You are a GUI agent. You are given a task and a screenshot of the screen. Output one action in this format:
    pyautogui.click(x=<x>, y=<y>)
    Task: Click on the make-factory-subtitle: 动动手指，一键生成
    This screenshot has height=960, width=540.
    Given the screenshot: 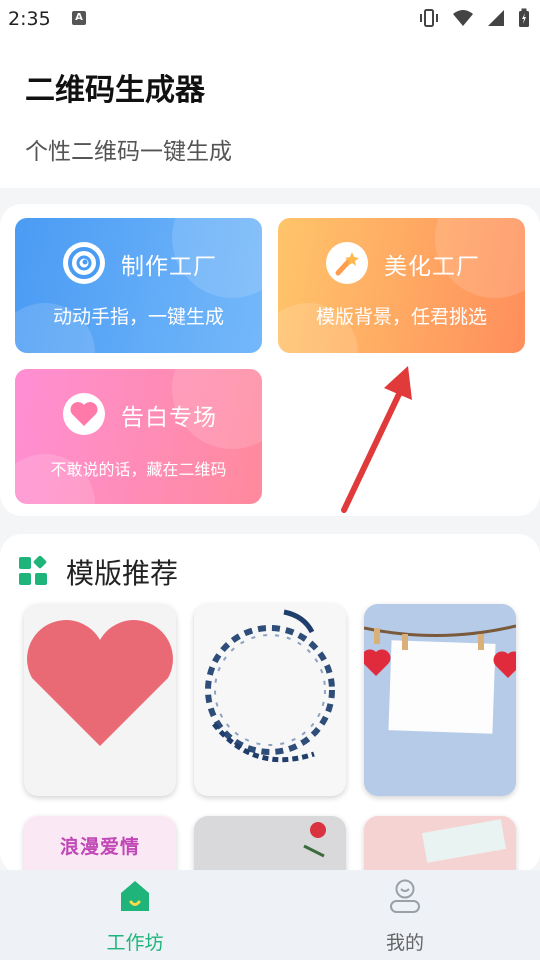 What is the action you would take?
    pyautogui.click(x=138, y=317)
    